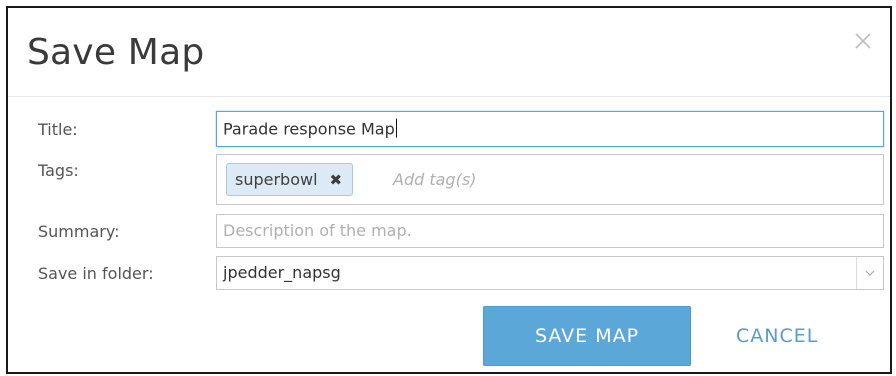 The width and height of the screenshot is (896, 376). I want to click on tag-chip: superbowl ✖, so click(290, 179).